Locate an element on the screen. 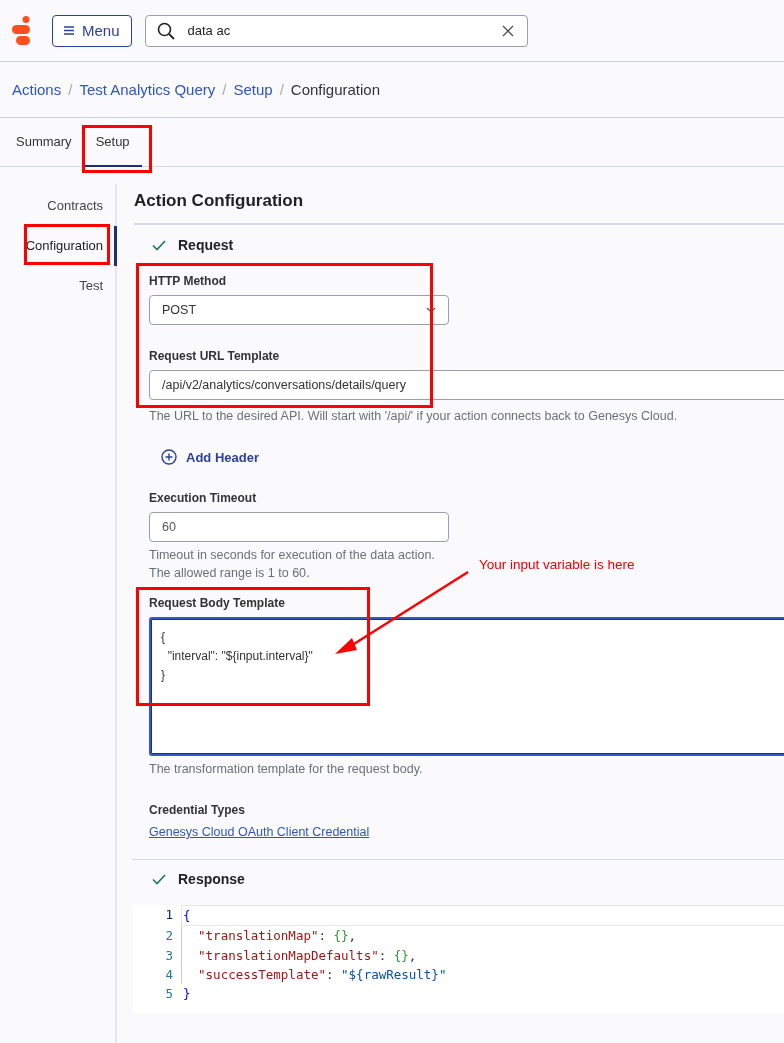  menu-button: Menu is located at coordinates (92, 30).